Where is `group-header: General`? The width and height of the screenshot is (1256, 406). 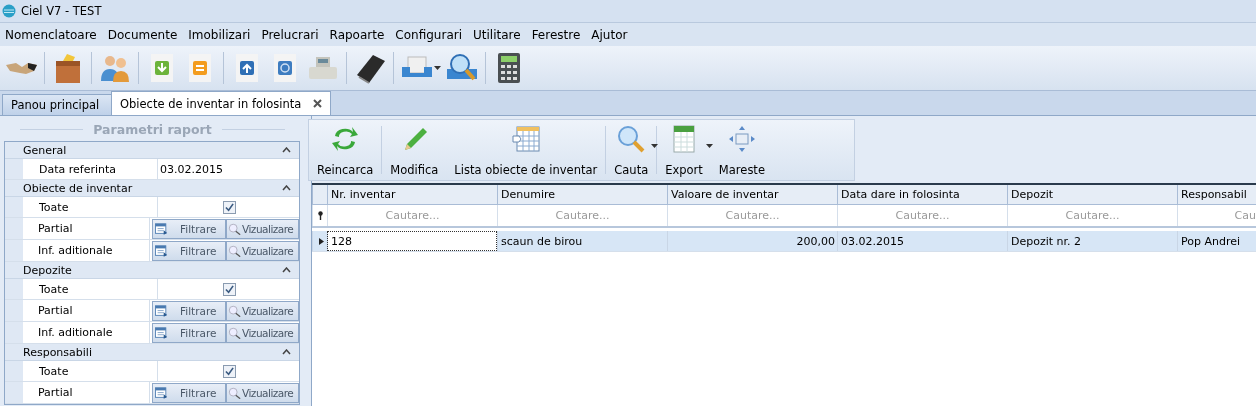
group-header: General is located at coordinates (152, 150).